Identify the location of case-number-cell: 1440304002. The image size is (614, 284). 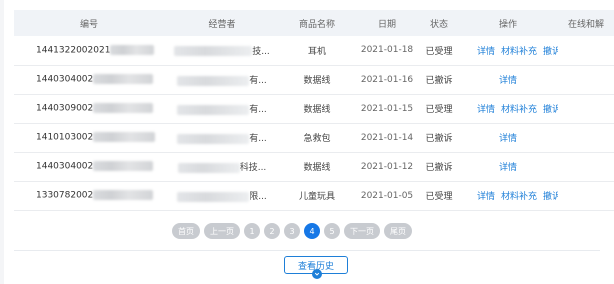
(89, 80).